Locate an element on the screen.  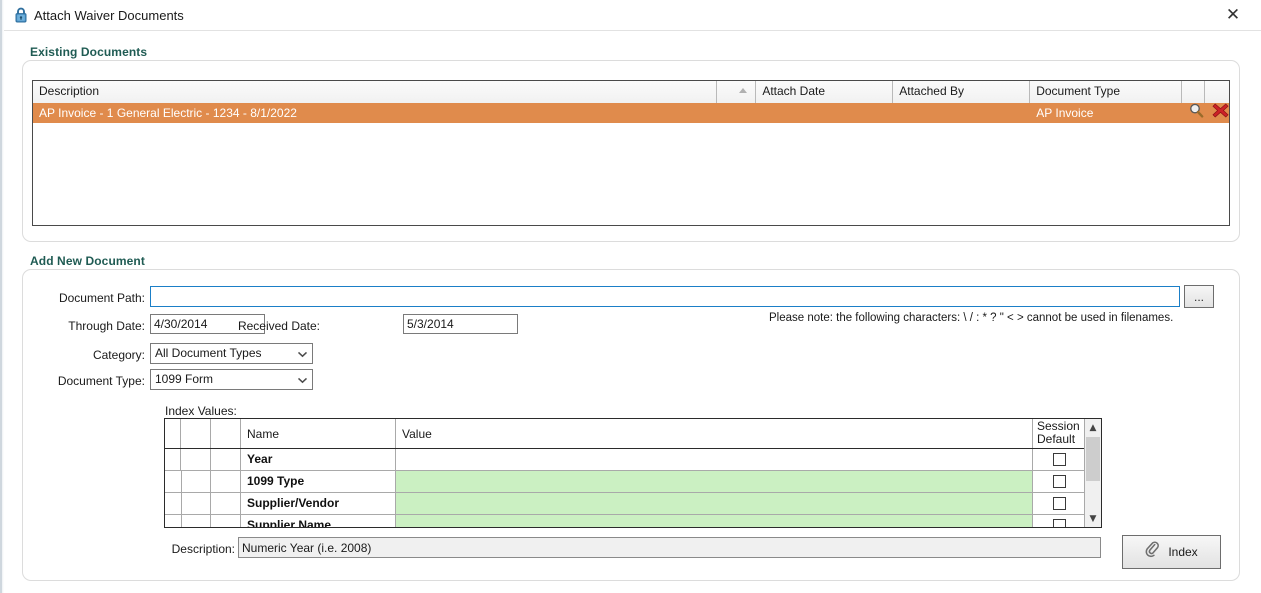
document-type-select: 1099 Form is located at coordinates (231, 379).